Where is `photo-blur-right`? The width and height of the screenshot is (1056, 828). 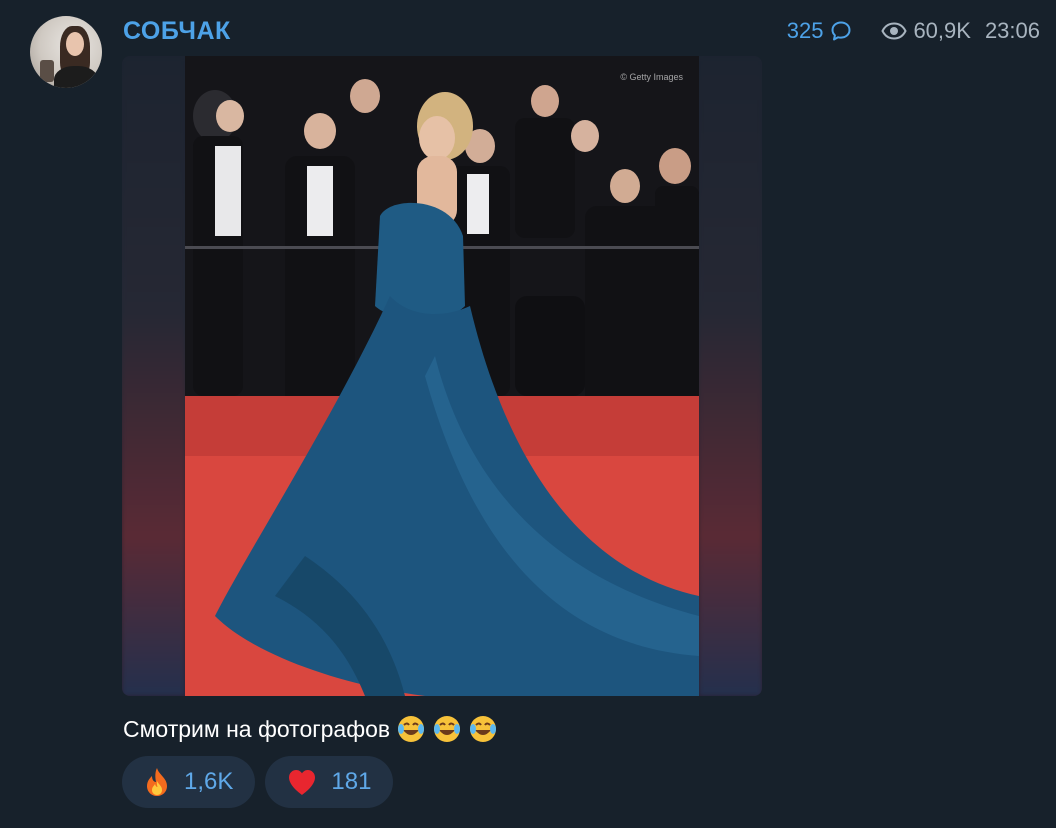
photo-blur-right is located at coordinates (730, 376).